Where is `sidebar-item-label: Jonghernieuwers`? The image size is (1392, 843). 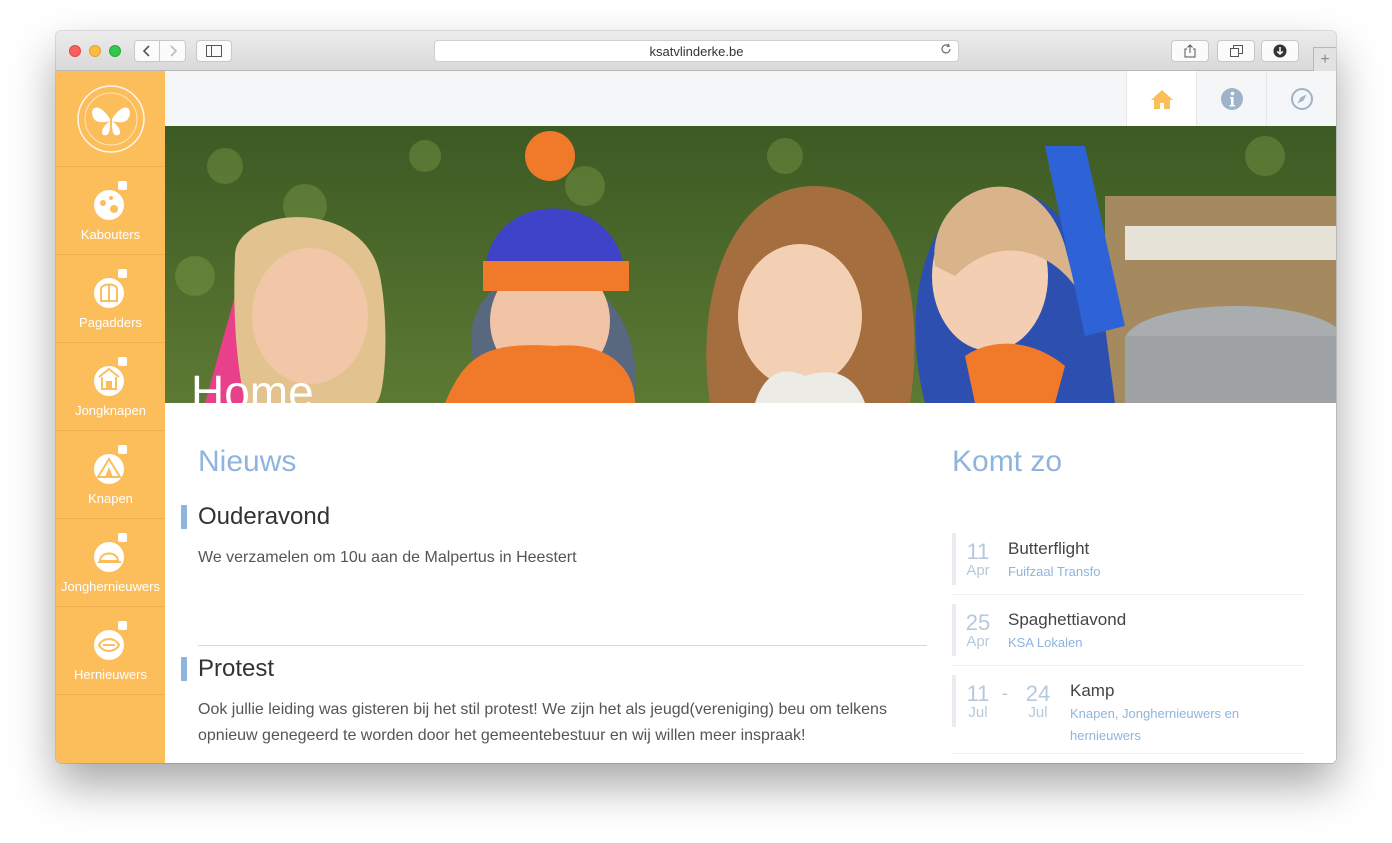
sidebar-item-label: Jonghernieuwers is located at coordinates (110, 586).